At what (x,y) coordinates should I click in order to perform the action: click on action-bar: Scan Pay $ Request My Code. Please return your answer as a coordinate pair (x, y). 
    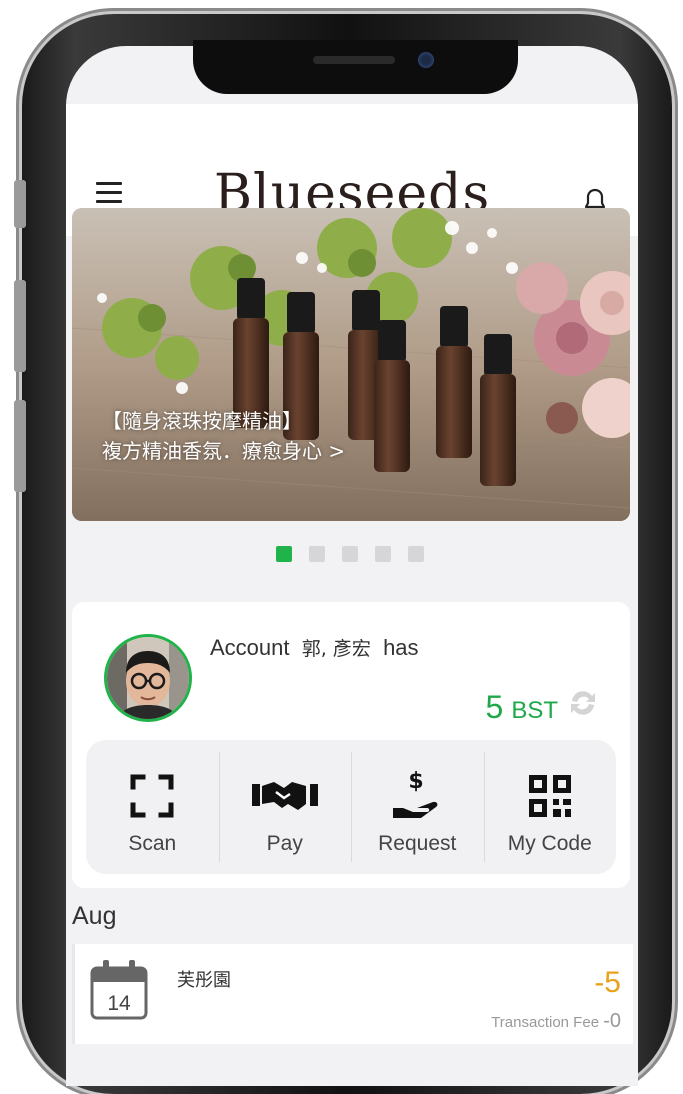
    Looking at the image, I should click on (351, 807).